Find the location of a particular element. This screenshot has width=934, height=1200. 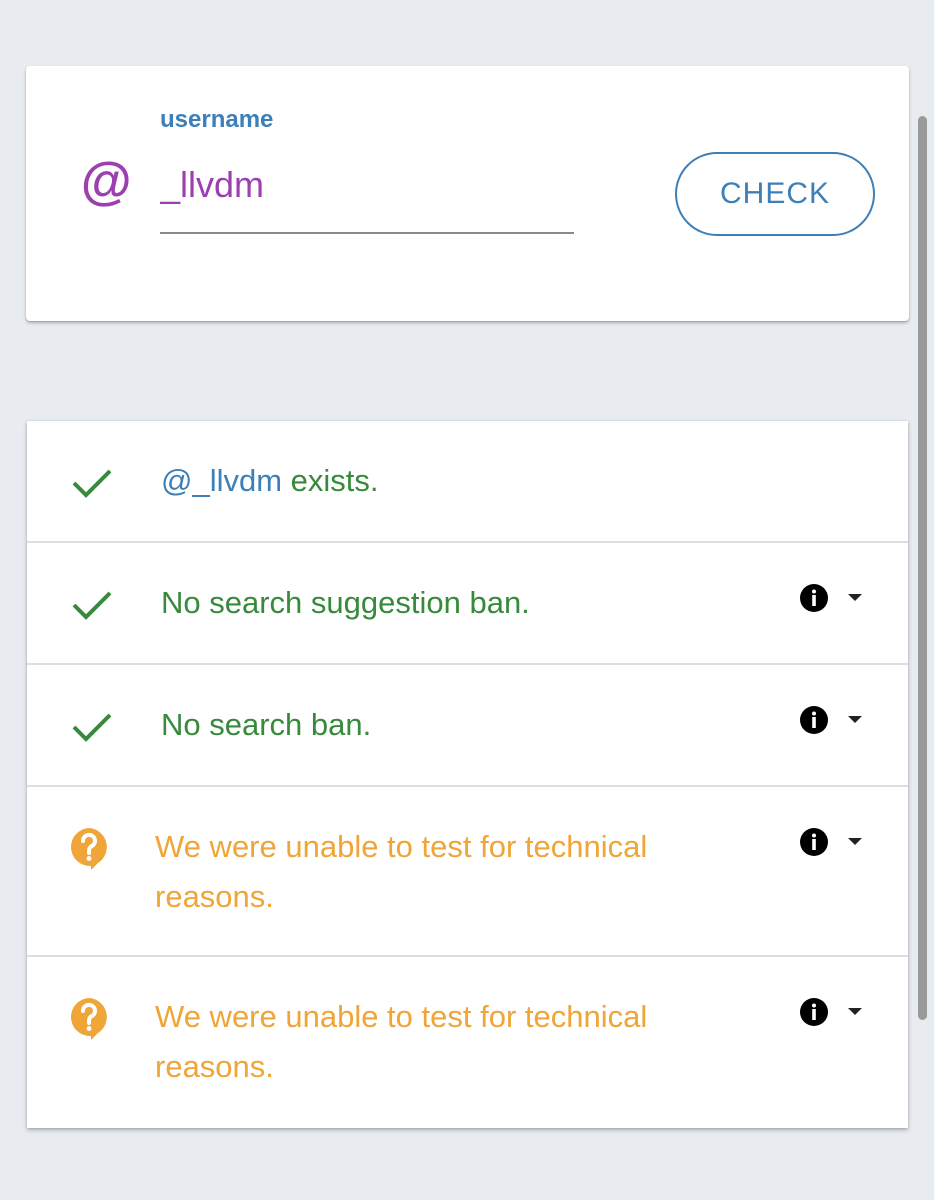

username-label: username is located at coordinates (217, 119).